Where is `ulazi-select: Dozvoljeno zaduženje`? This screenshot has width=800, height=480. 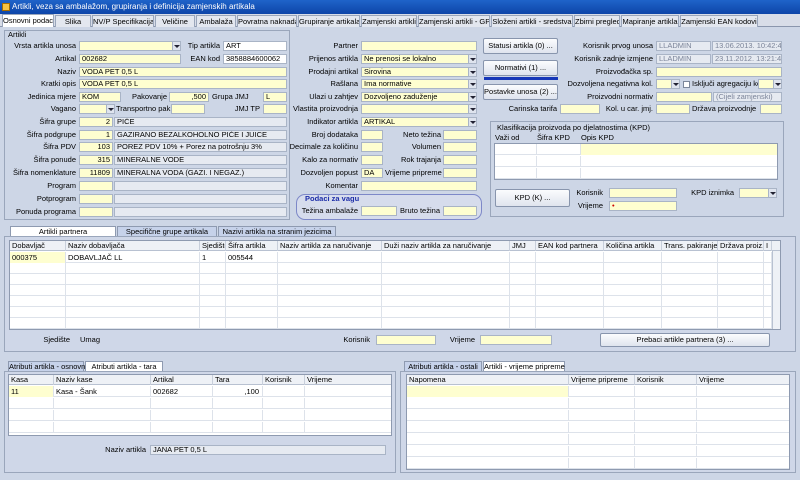 ulazi-select: Dozvoljeno zaduženje is located at coordinates (419, 97).